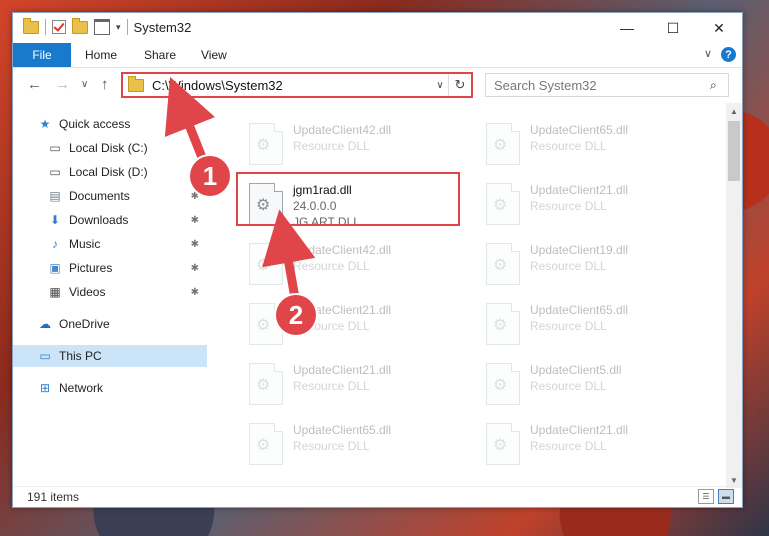 This screenshot has height=536, width=769. Describe the element at coordinates (45, 124) in the screenshot. I see `star-icon: ★` at that location.